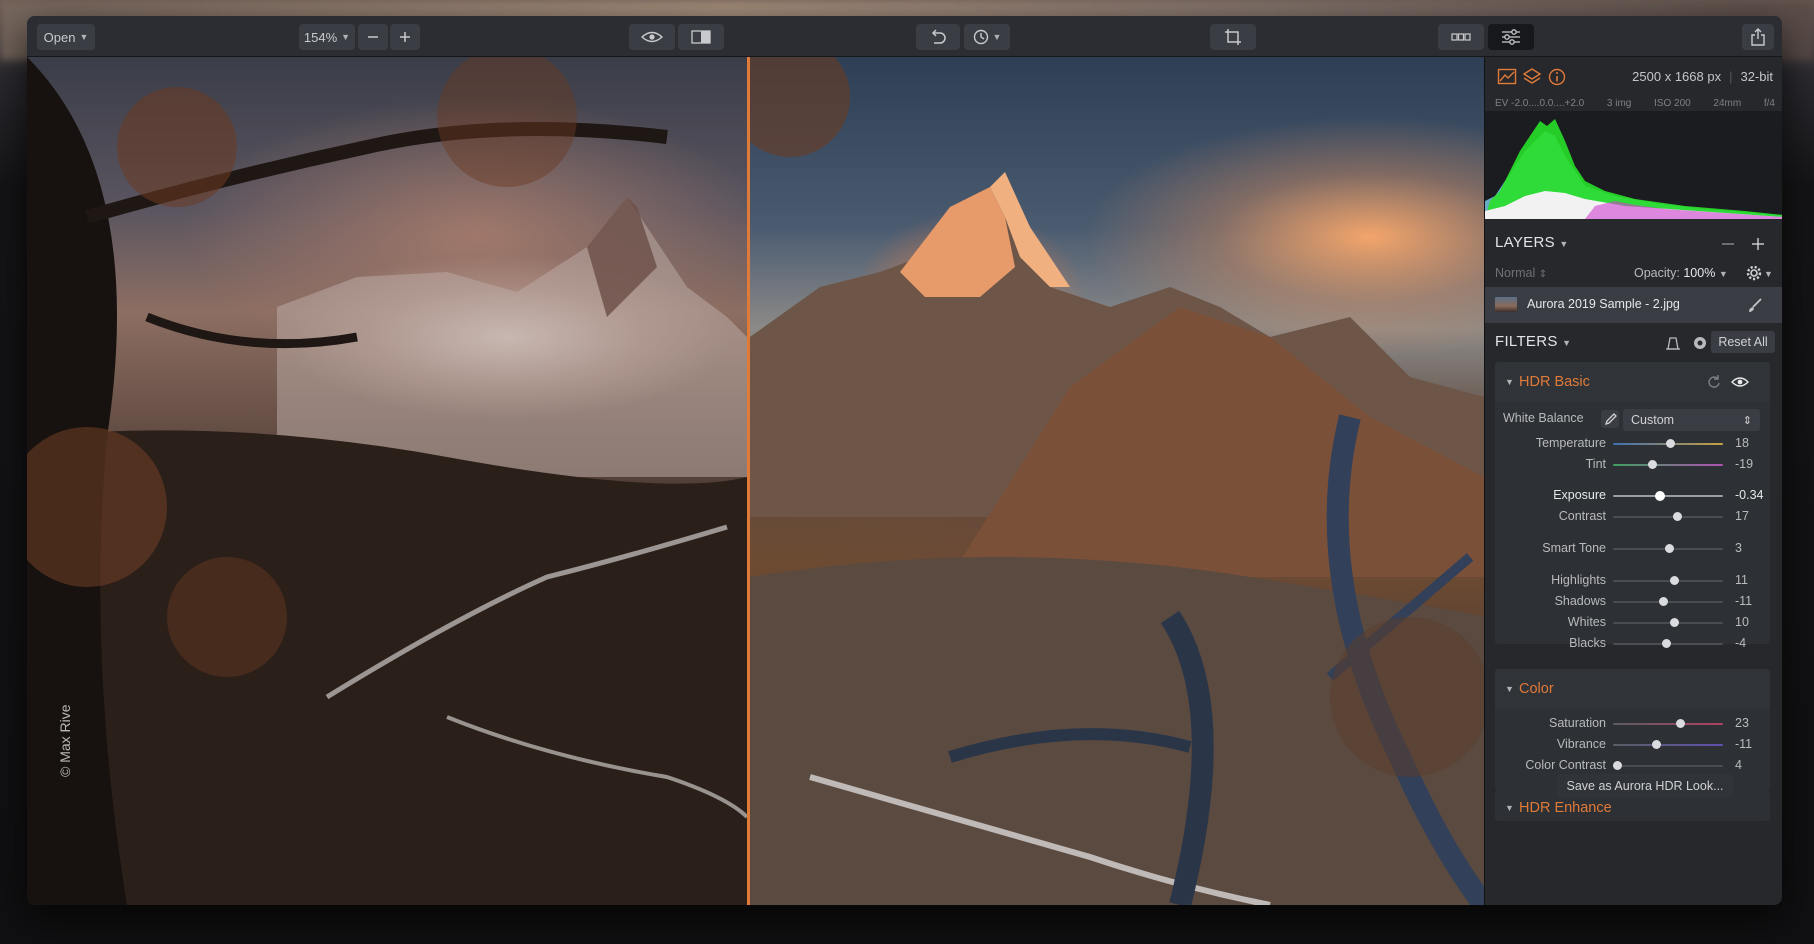  What do you see at coordinates (1681, 273) in the screenshot?
I see `opacity-control: Opacity: 100% ▼` at bounding box center [1681, 273].